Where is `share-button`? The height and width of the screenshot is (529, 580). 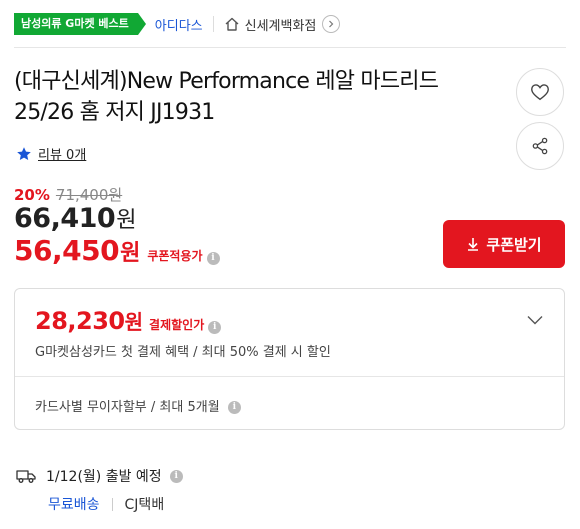
share-button is located at coordinates (540, 146).